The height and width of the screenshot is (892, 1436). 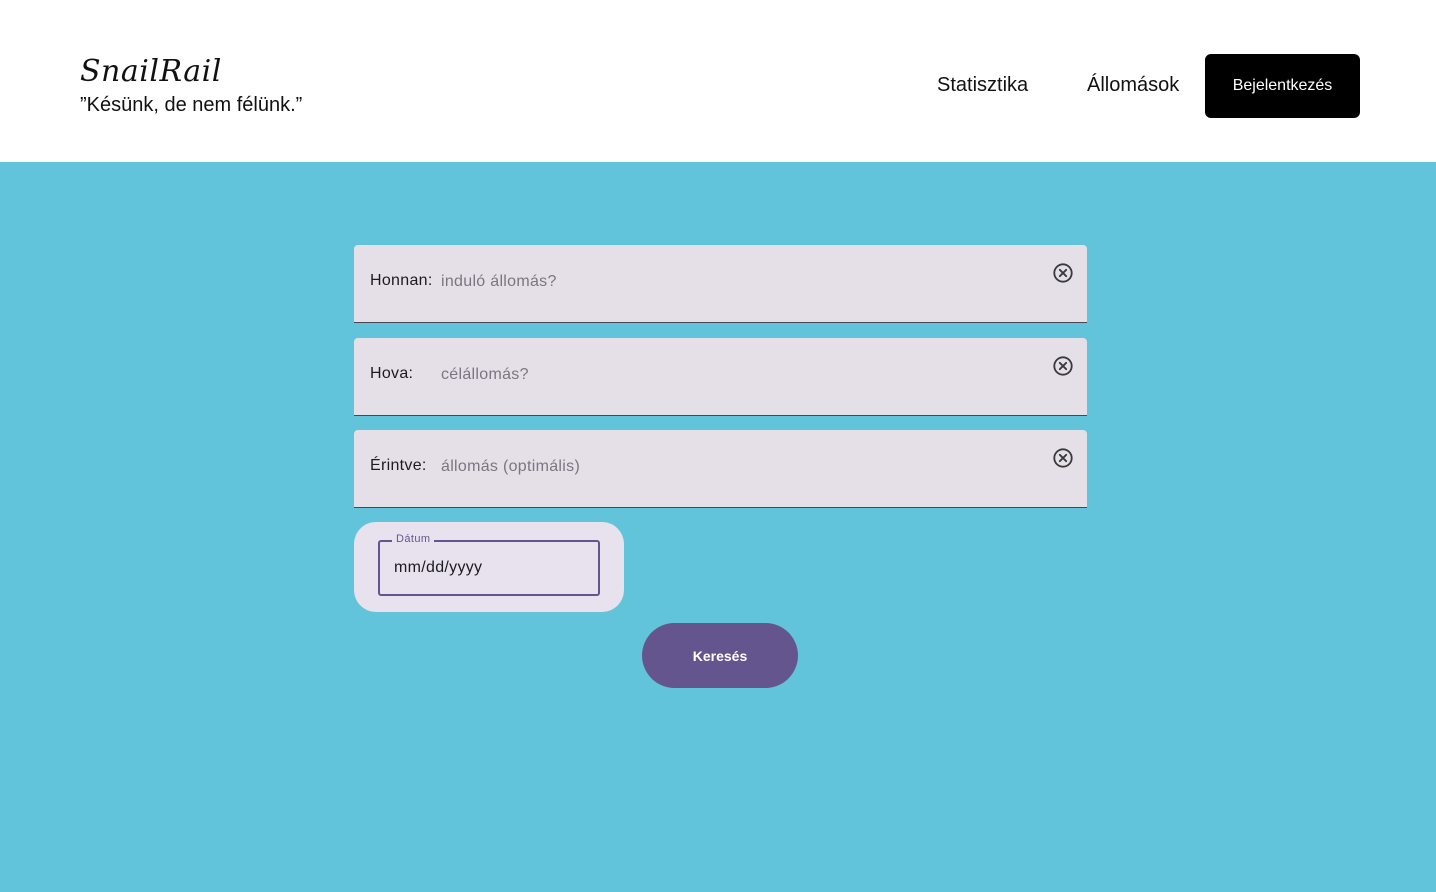 What do you see at coordinates (151, 71) in the screenshot?
I see `logo: SnailRail` at bounding box center [151, 71].